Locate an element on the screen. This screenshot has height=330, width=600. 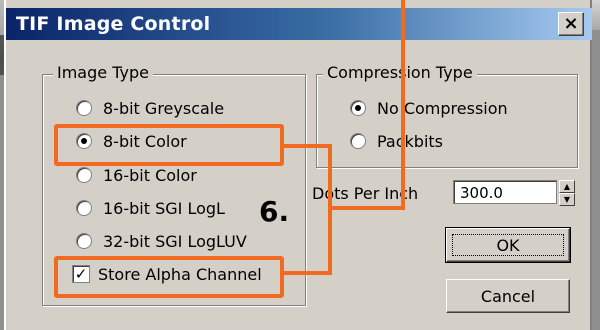
option-label: 8-bit Greyscale is located at coordinates (164, 108).